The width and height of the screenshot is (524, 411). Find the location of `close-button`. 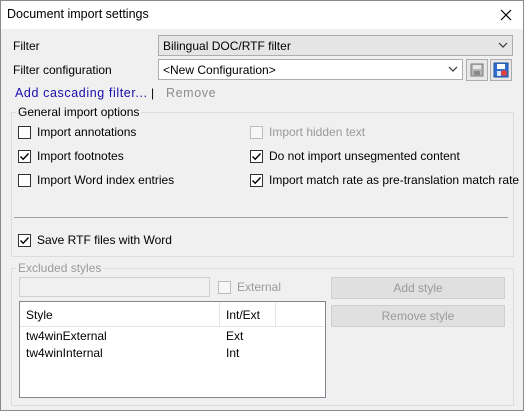

close-button is located at coordinates (506, 15).